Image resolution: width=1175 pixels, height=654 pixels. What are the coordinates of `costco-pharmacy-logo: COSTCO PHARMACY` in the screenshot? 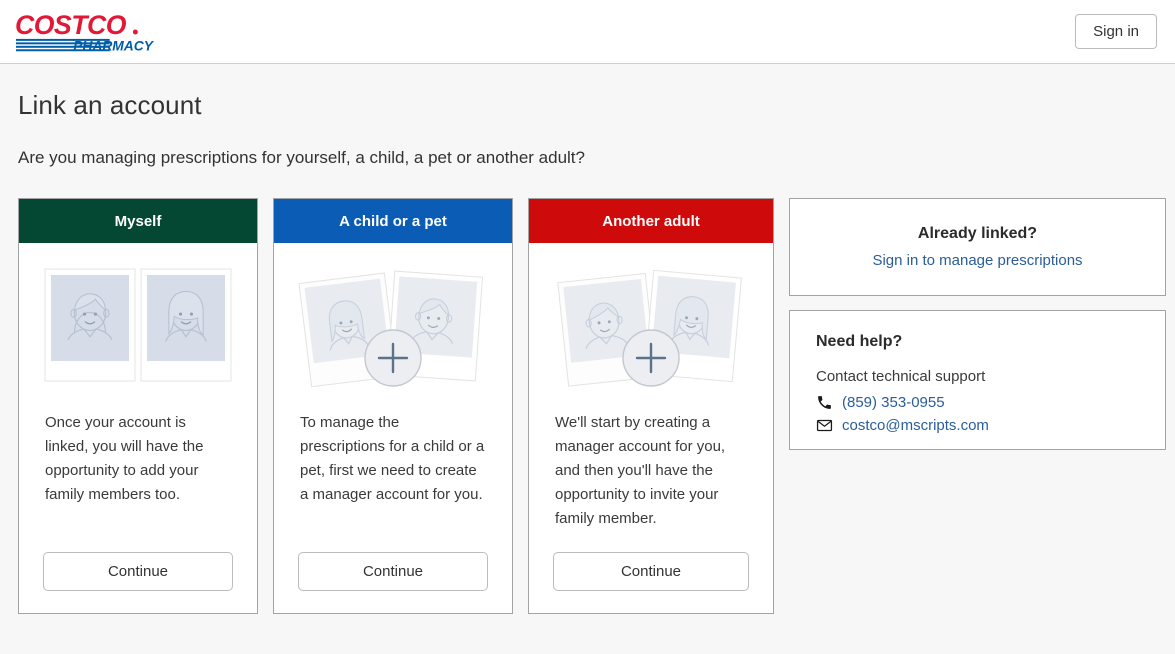 It's located at (88, 32).